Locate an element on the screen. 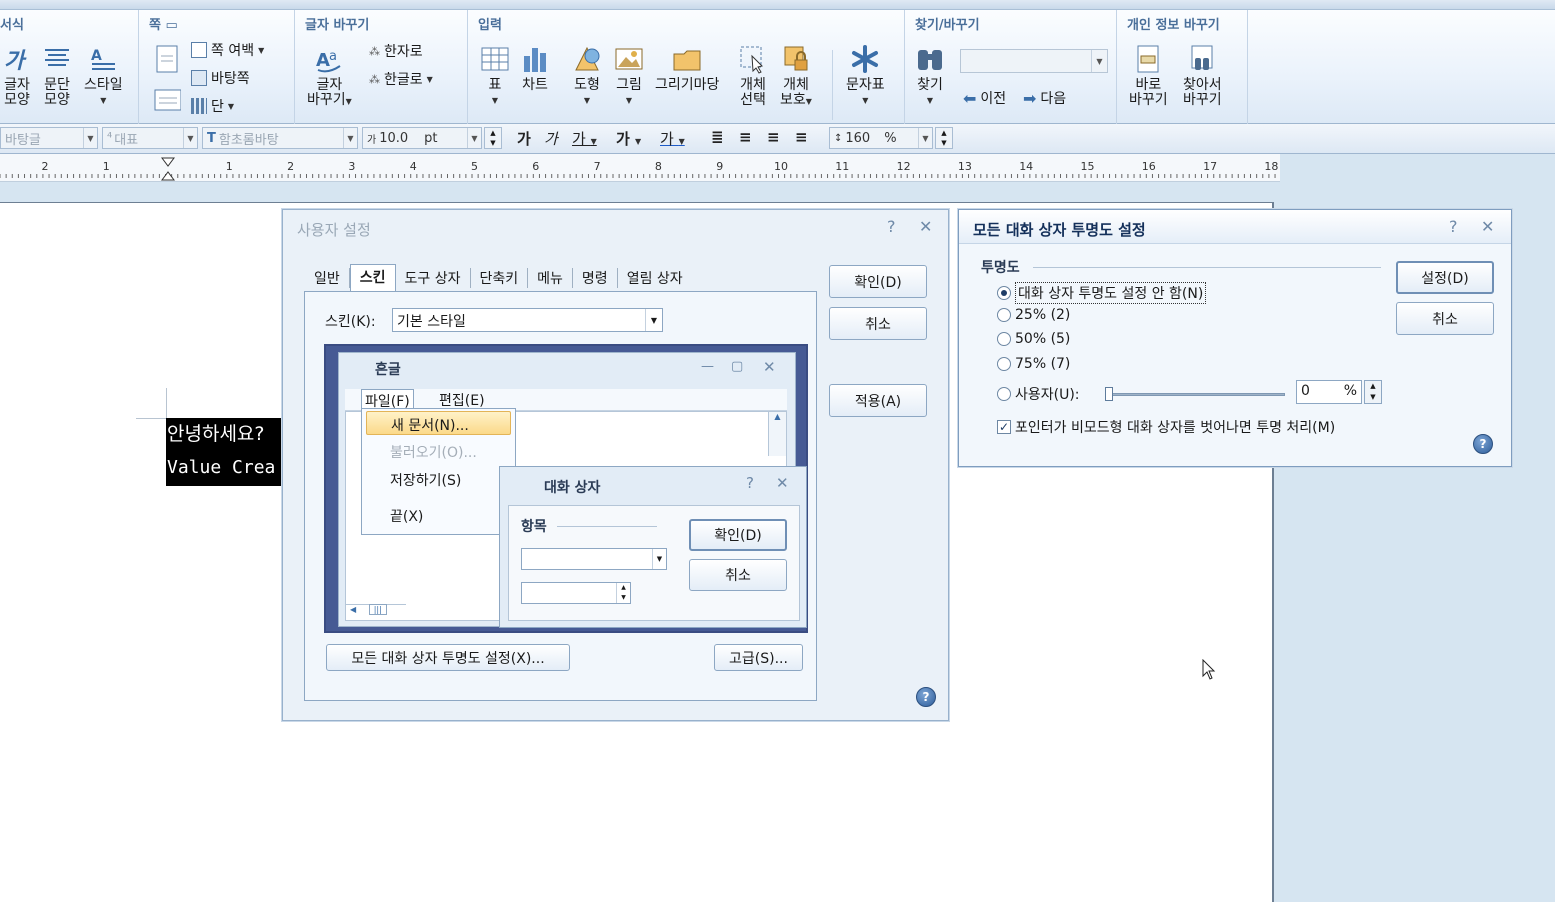 The width and height of the screenshot is (1555, 902). find-button: 찾기 ▼ is located at coordinates (930, 76).